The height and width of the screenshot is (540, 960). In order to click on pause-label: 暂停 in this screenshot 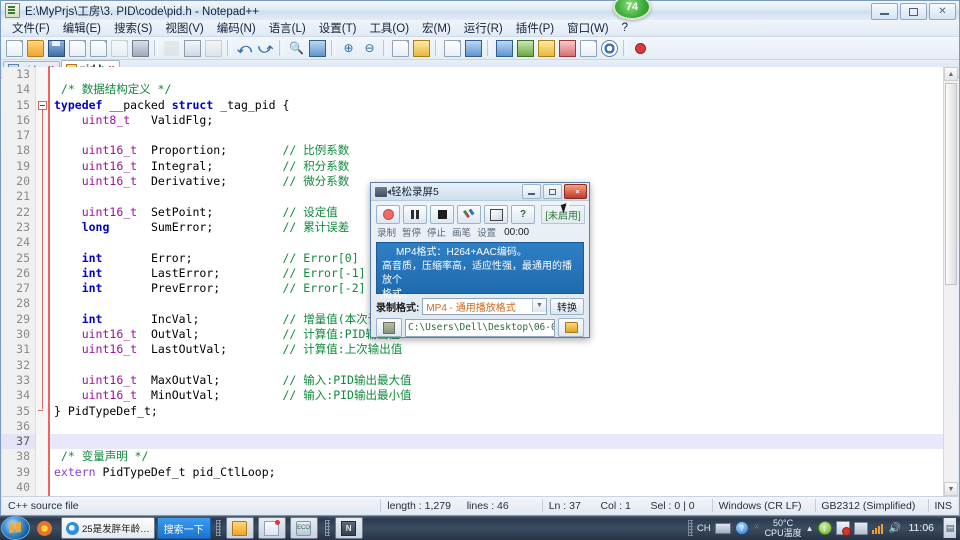, I will do `click(412, 233)`.